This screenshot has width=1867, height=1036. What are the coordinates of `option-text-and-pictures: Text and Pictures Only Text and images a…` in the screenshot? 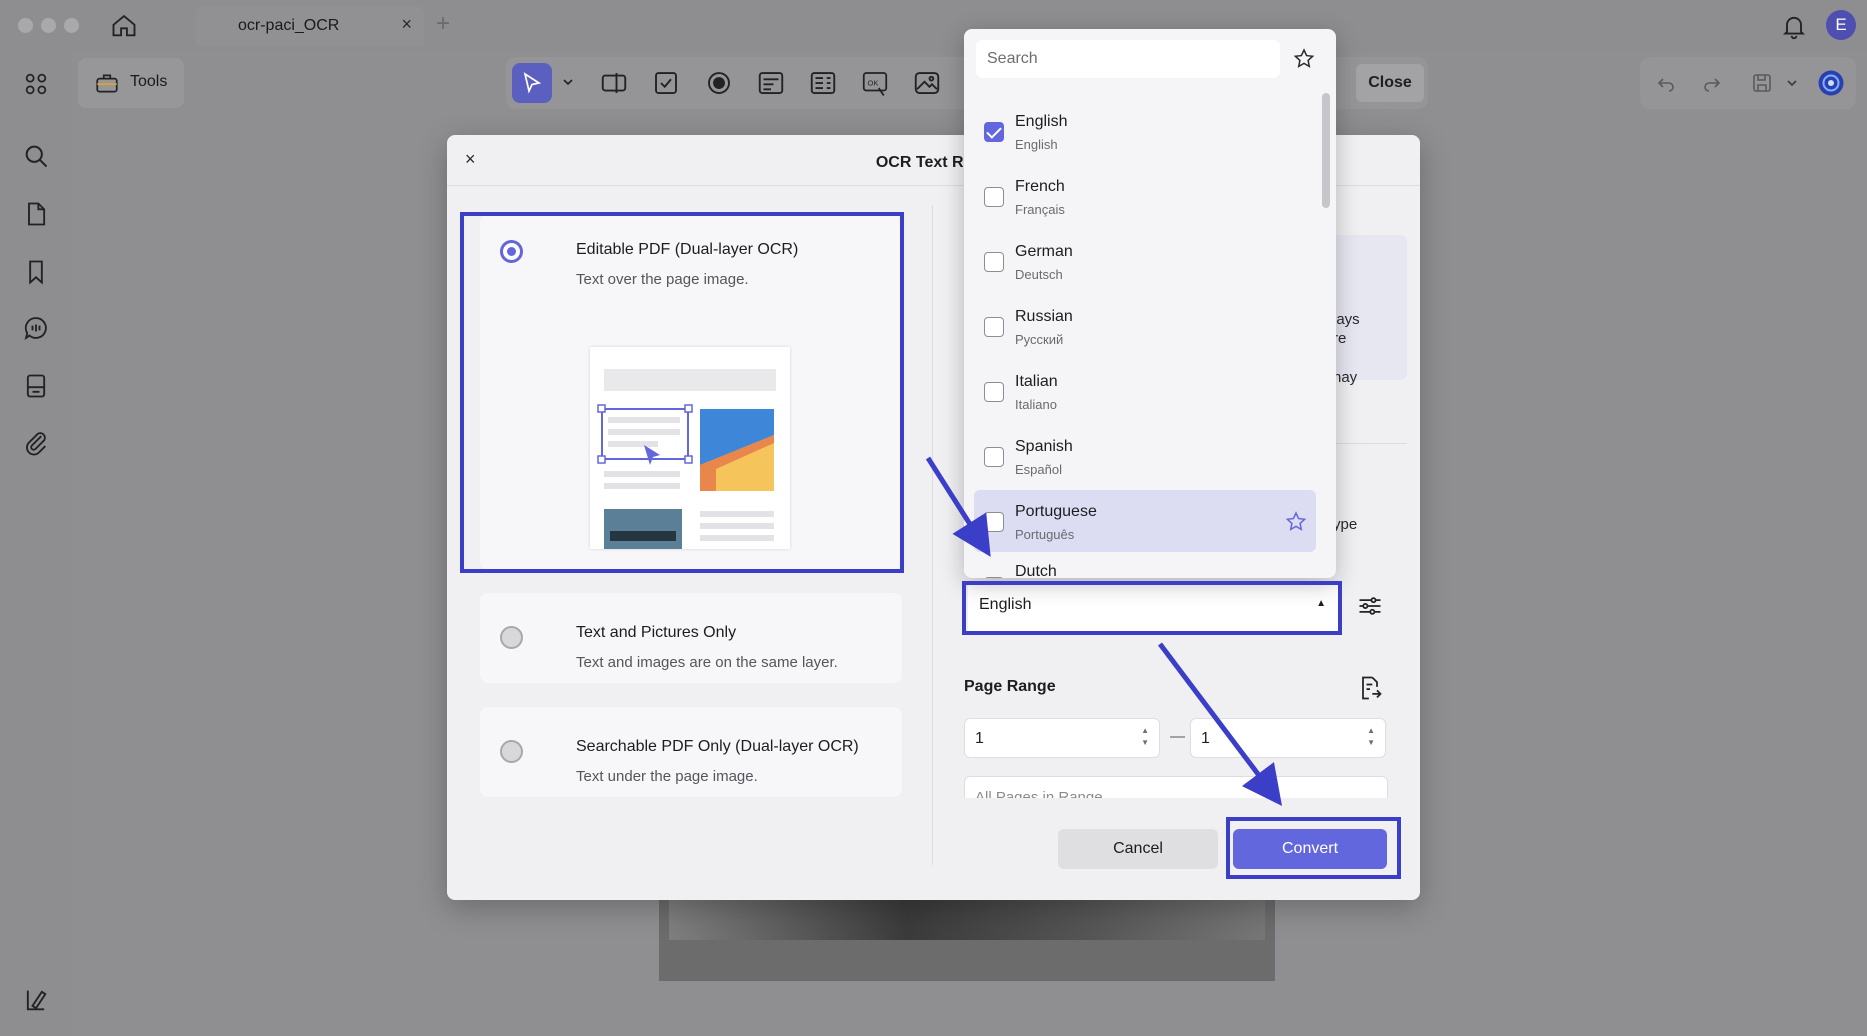 It's located at (691, 638).